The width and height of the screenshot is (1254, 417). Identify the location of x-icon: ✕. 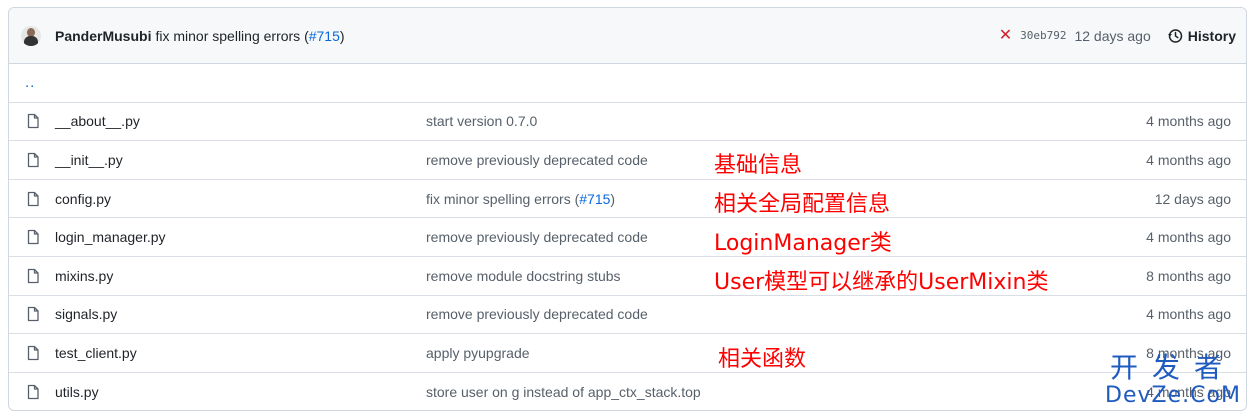
(1005, 35).